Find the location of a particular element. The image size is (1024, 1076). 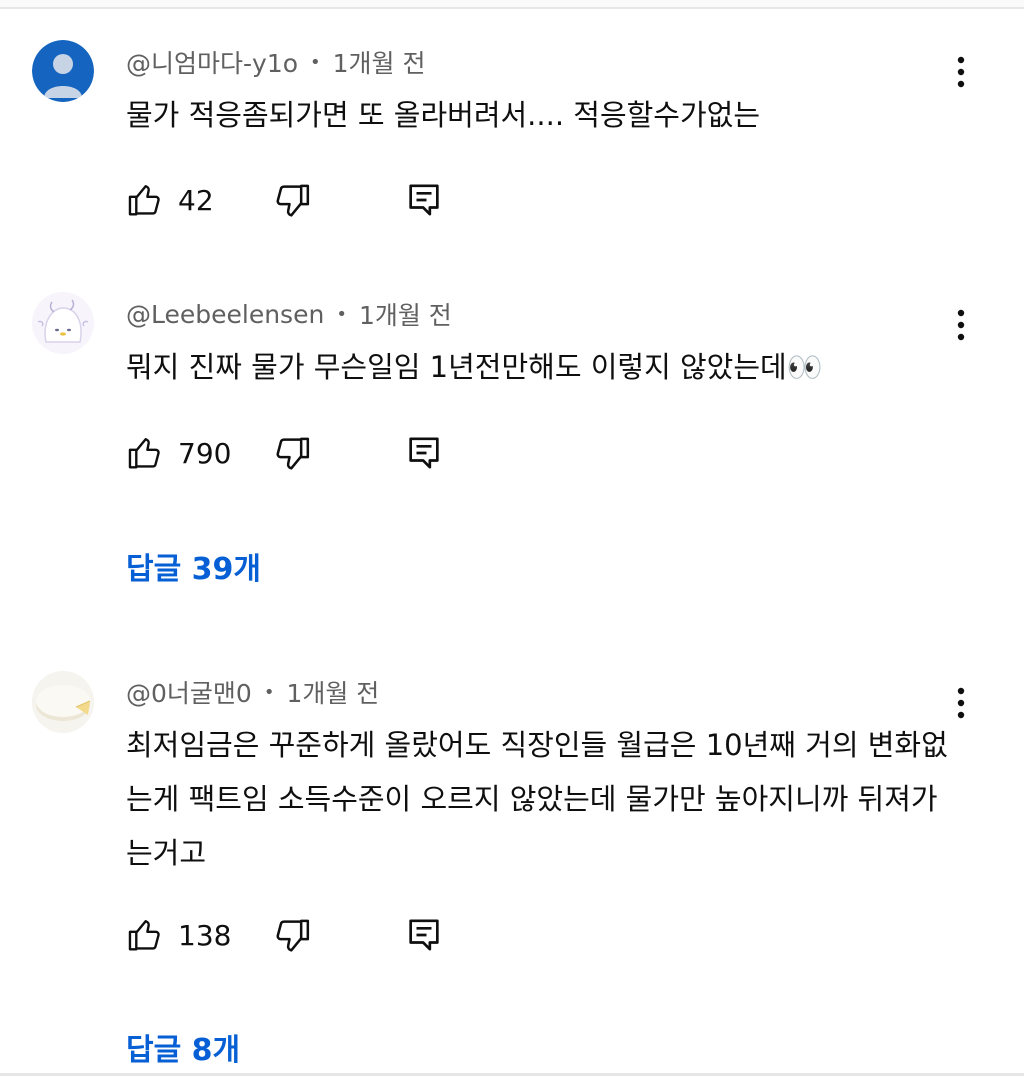

cheese-icon is located at coordinates (63, 702).